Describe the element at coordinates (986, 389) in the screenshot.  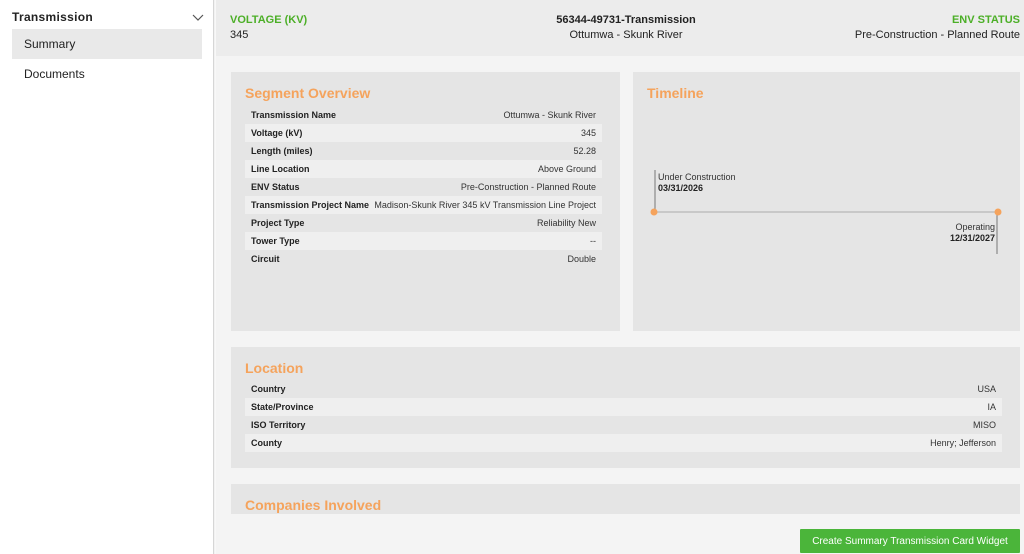
I see `row-value: USA` at that location.